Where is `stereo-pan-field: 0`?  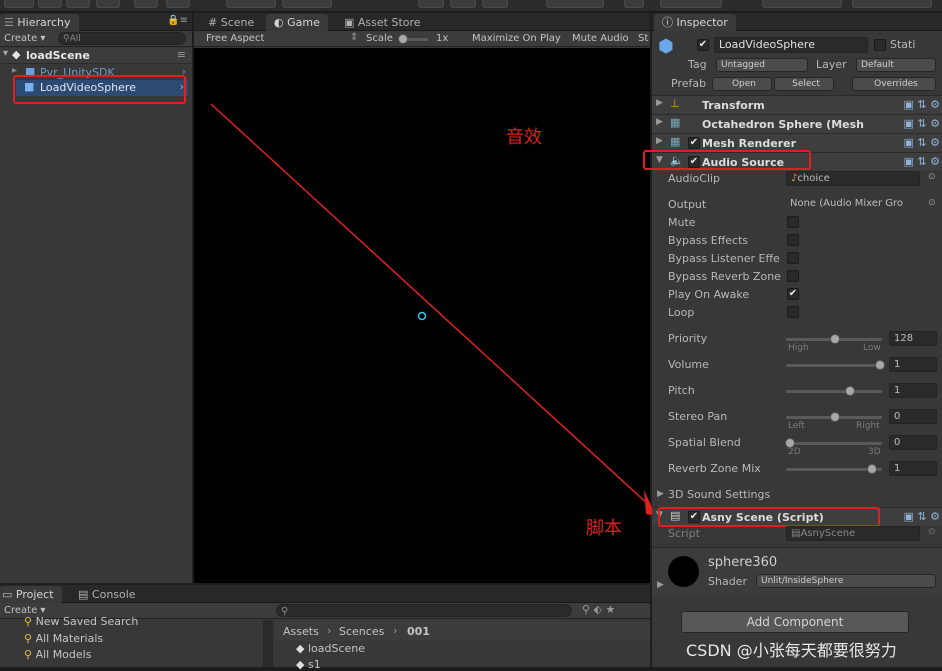 stereo-pan-field: 0 is located at coordinates (913, 416).